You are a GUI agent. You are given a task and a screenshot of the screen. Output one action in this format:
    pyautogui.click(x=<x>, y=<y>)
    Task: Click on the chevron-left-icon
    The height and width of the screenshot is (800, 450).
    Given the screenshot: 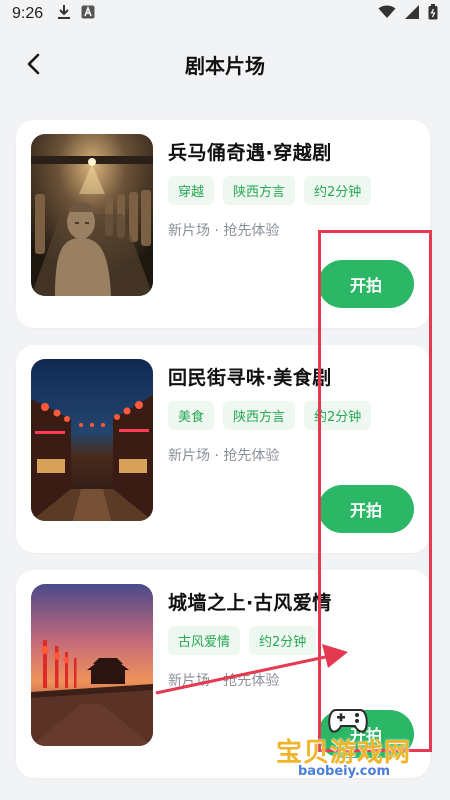 What is the action you would take?
    pyautogui.click(x=33, y=64)
    